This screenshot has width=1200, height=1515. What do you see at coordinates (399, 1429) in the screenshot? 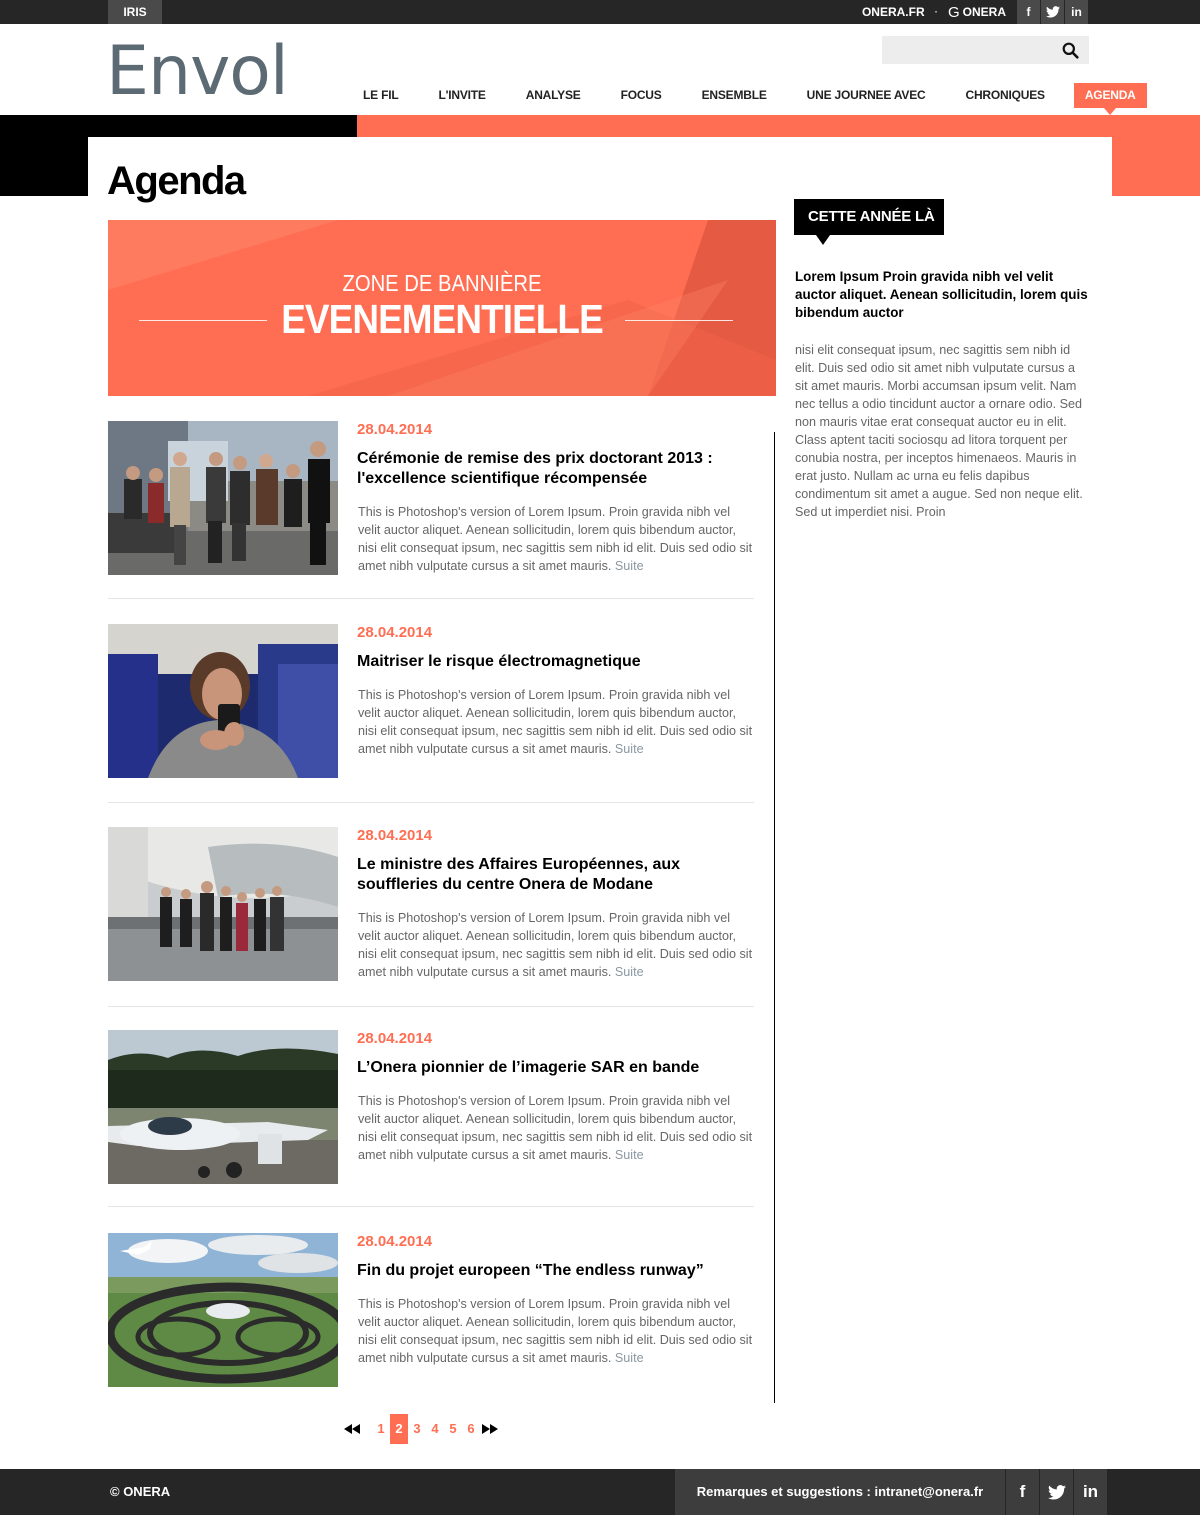
I see `page-2-current: 2` at bounding box center [399, 1429].